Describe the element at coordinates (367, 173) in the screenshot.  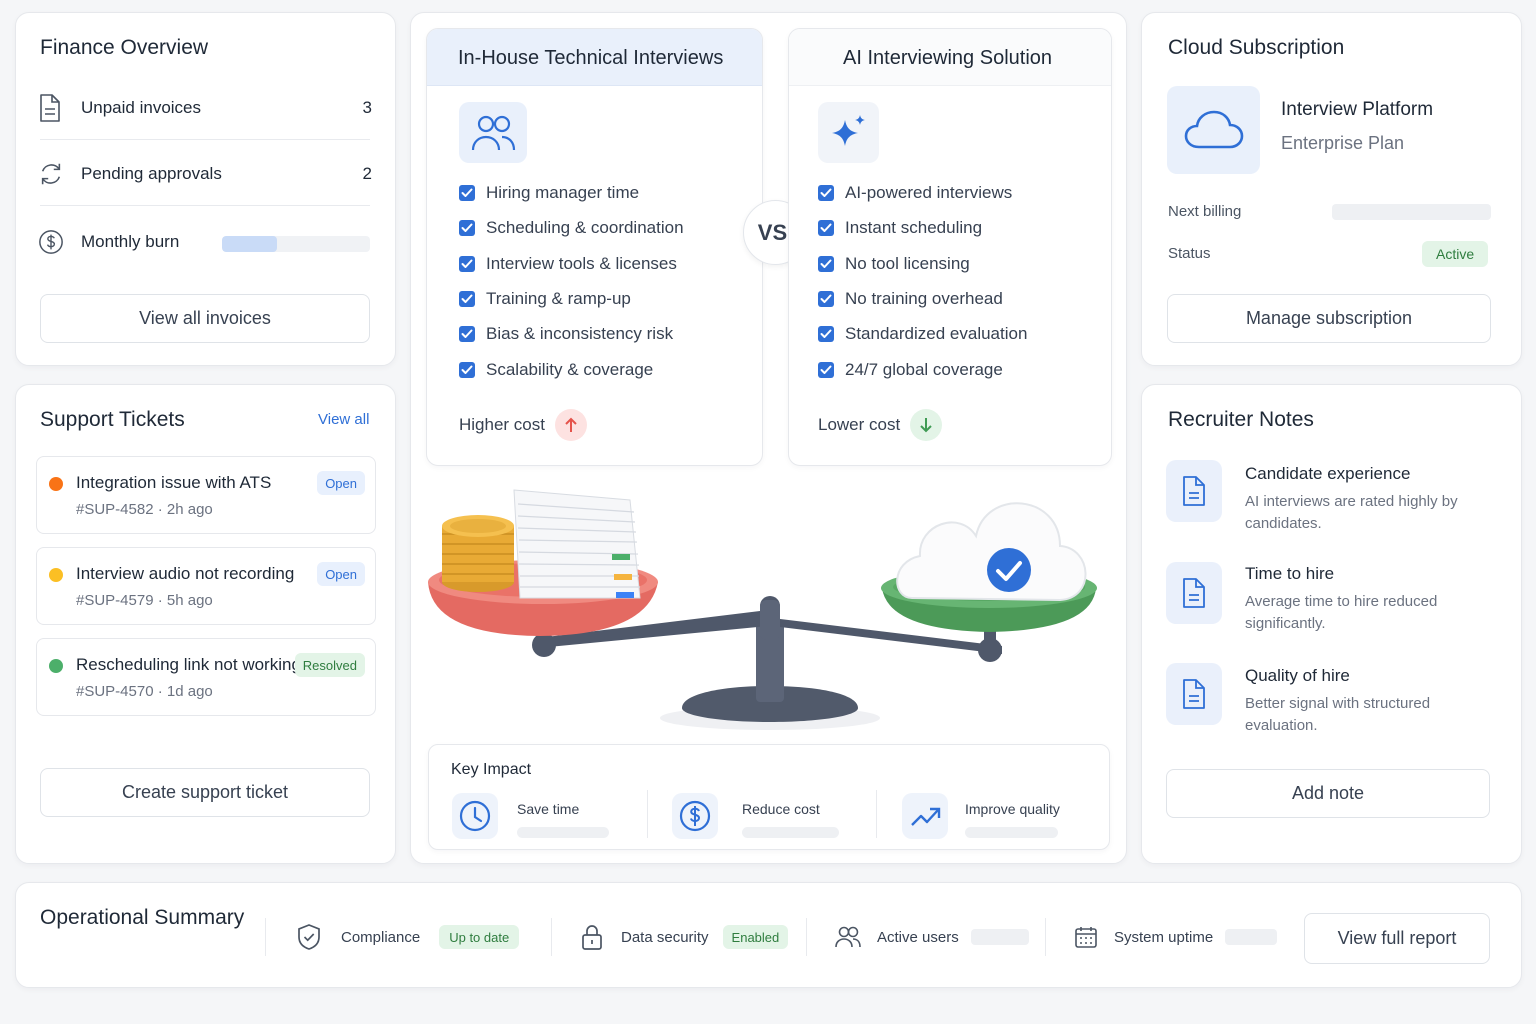
I see `pending-approvals-count: 2` at that location.